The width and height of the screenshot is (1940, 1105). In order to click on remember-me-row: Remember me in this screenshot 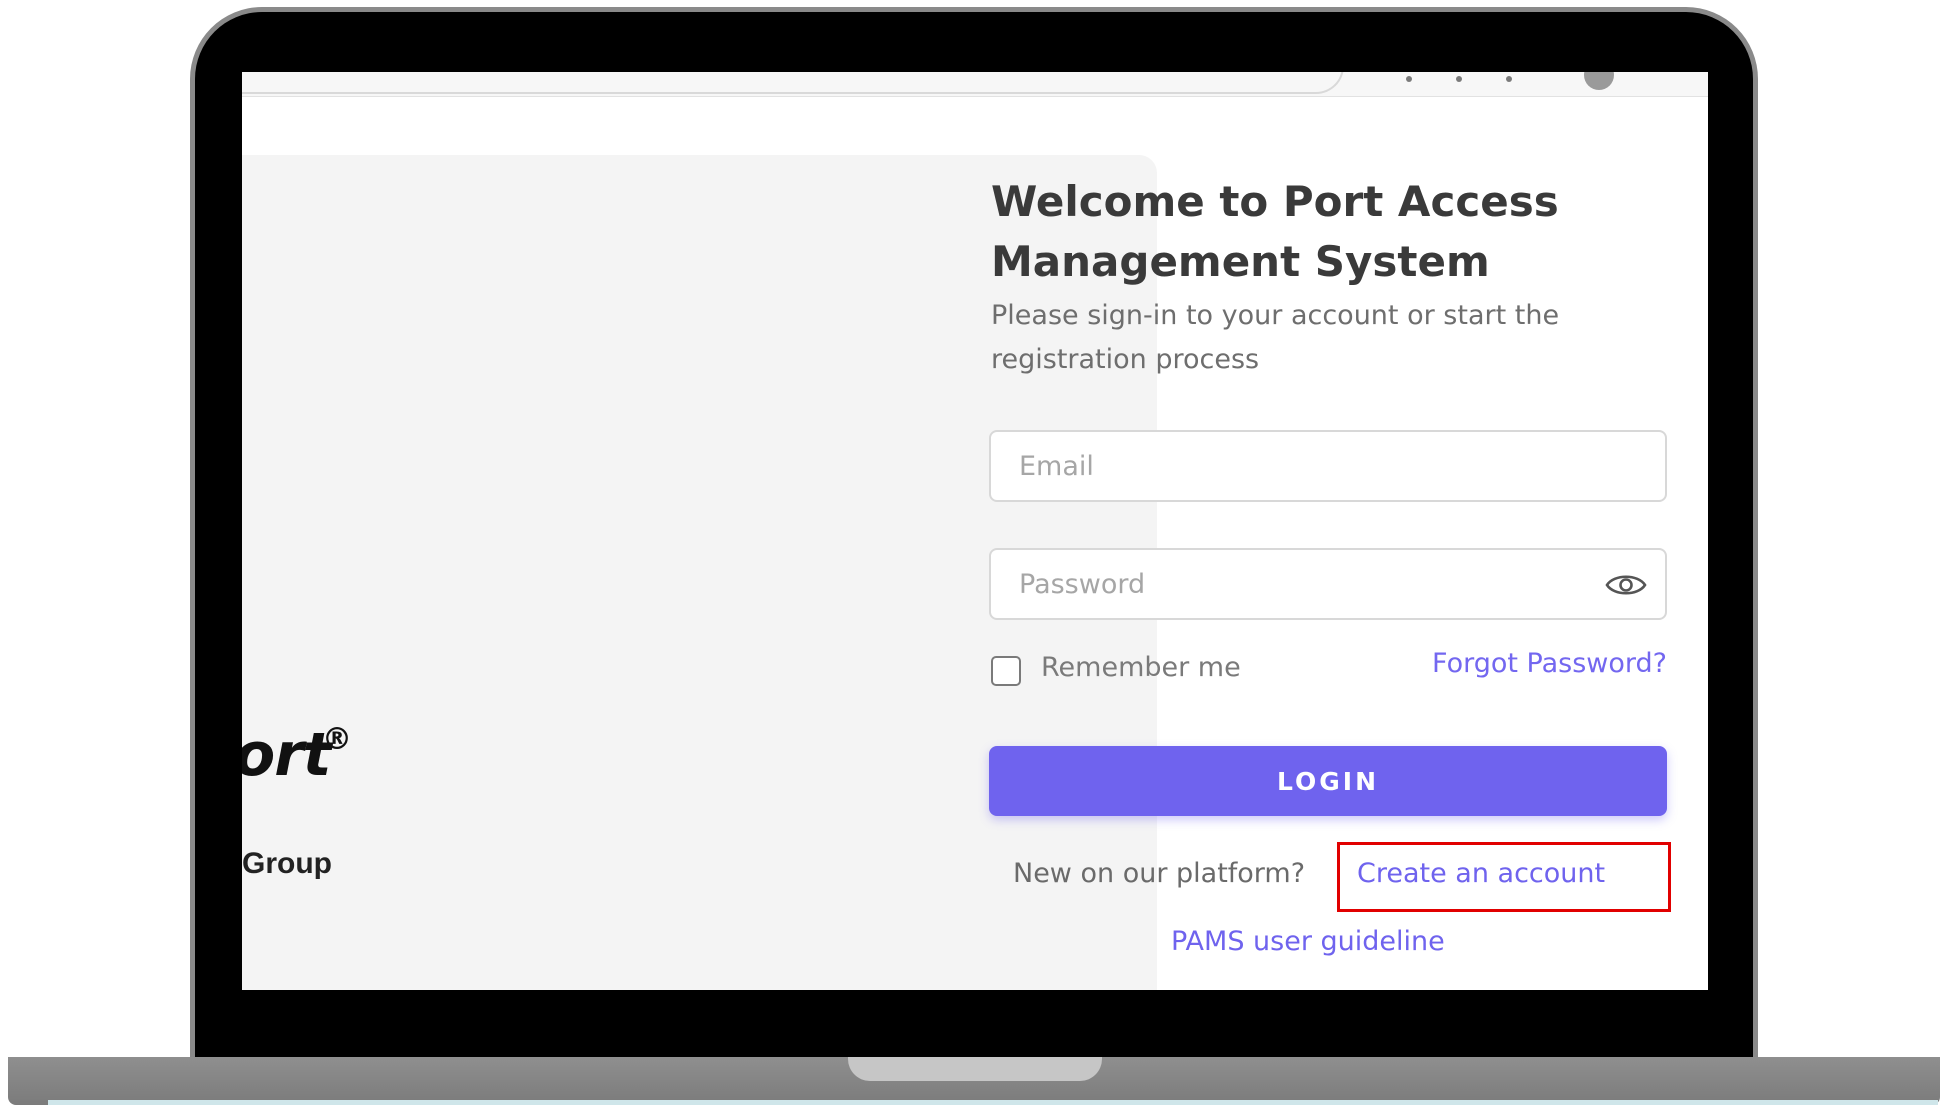, I will do `click(1189, 670)`.